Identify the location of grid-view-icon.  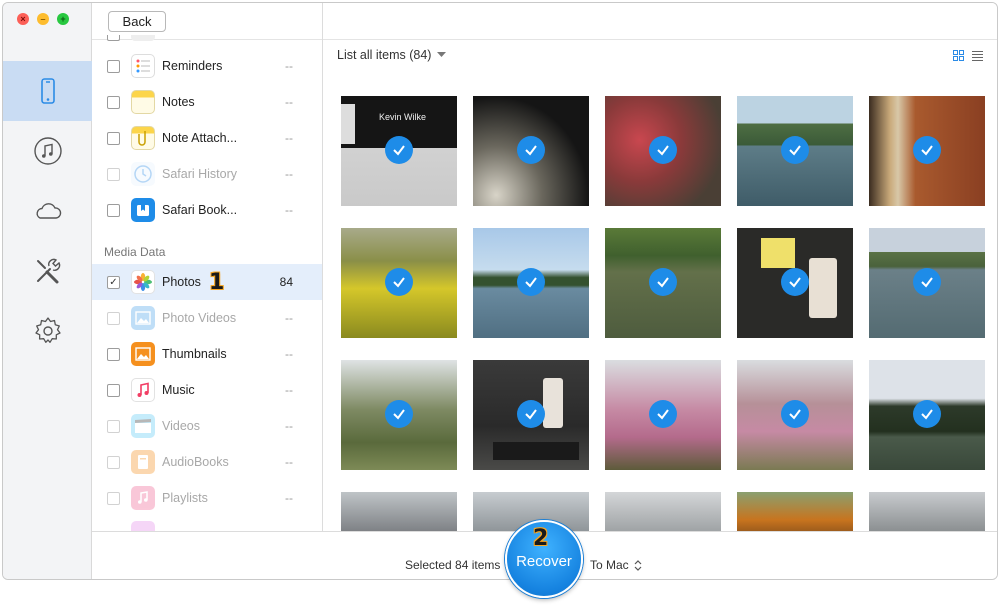
(958, 55).